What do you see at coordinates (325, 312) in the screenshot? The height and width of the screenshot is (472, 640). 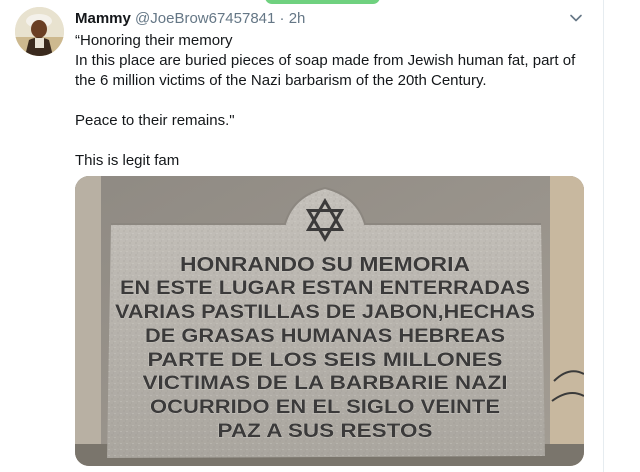 I see `plaque-line: VARIAS PASTILLAS DE JABON,HECHAS` at bounding box center [325, 312].